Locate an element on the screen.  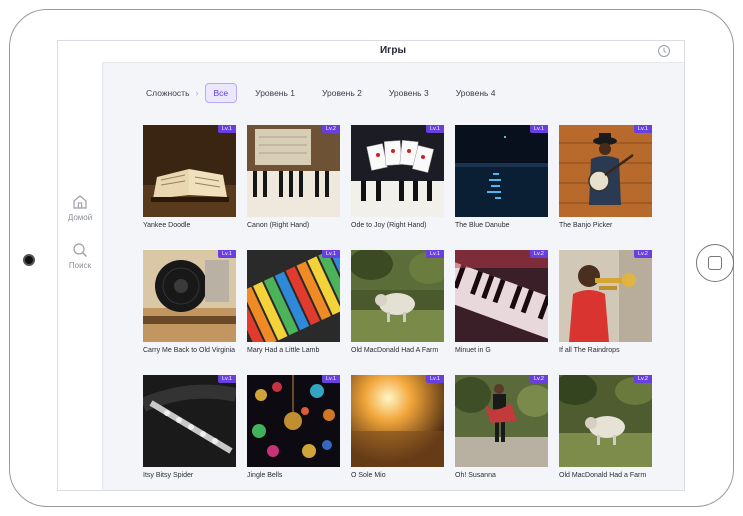
song-title: The Blue Danube is located at coordinates (482, 225).